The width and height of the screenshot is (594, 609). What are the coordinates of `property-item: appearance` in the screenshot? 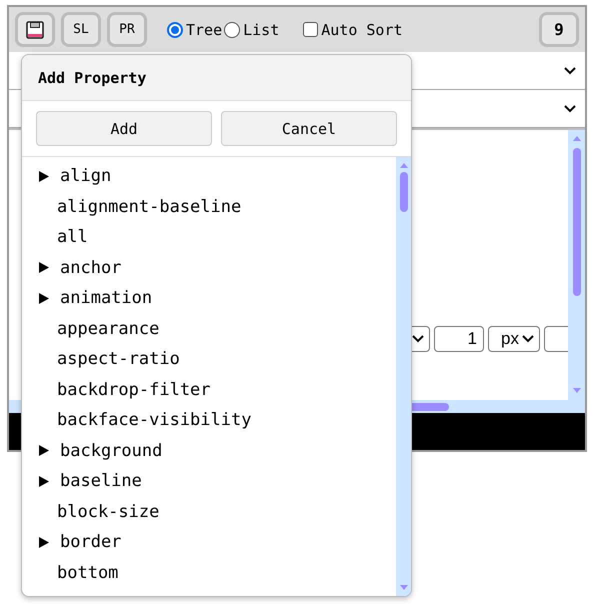 It's located at (108, 328).